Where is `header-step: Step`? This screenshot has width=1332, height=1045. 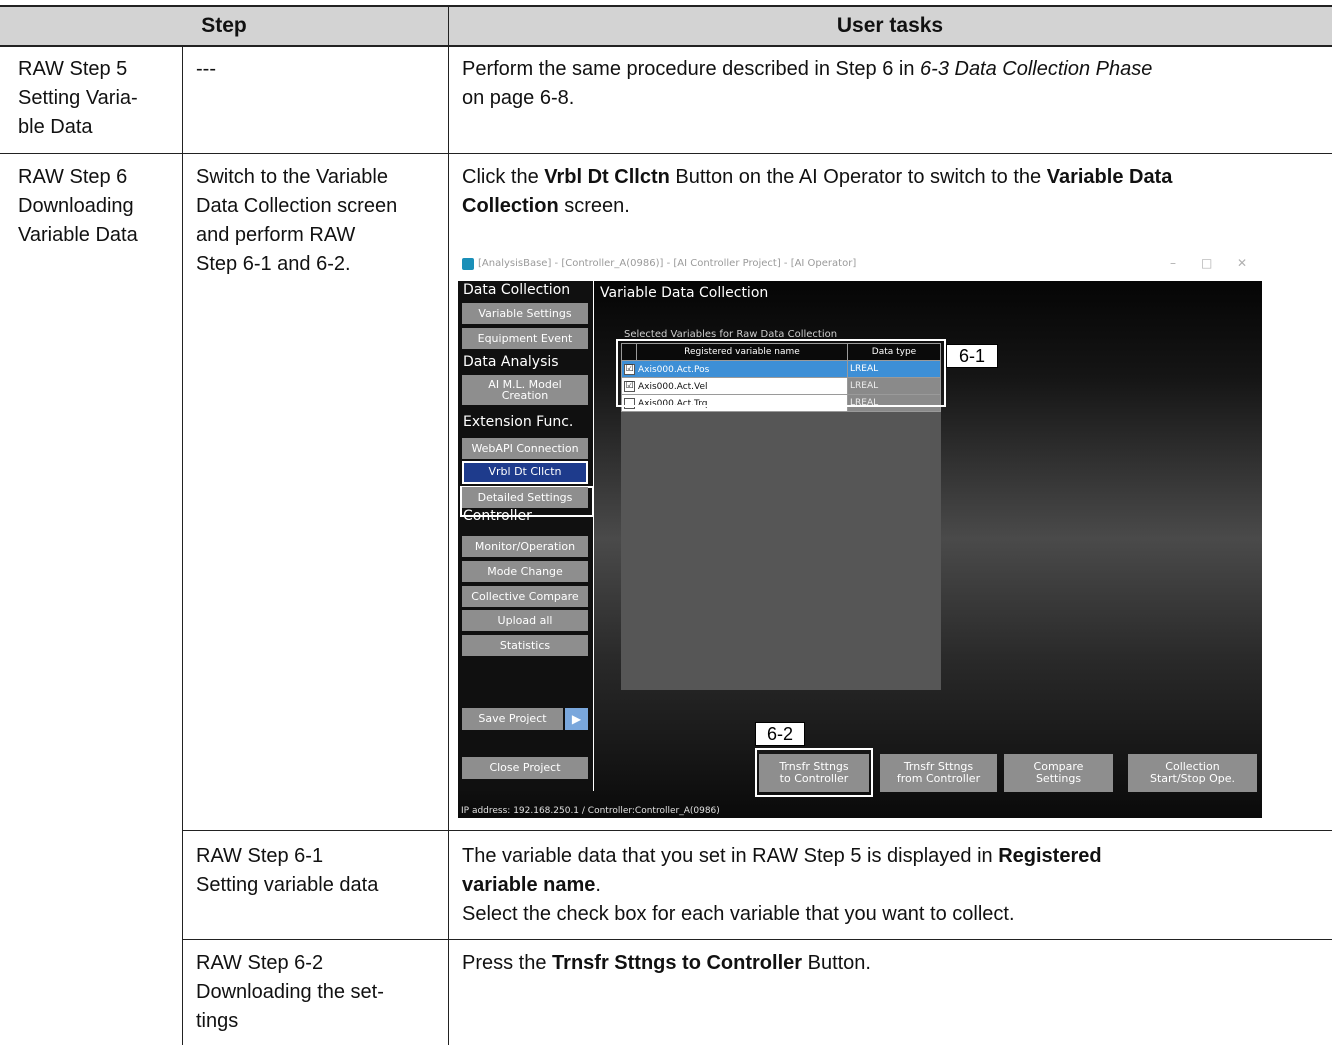
header-step: Step is located at coordinates (224, 25).